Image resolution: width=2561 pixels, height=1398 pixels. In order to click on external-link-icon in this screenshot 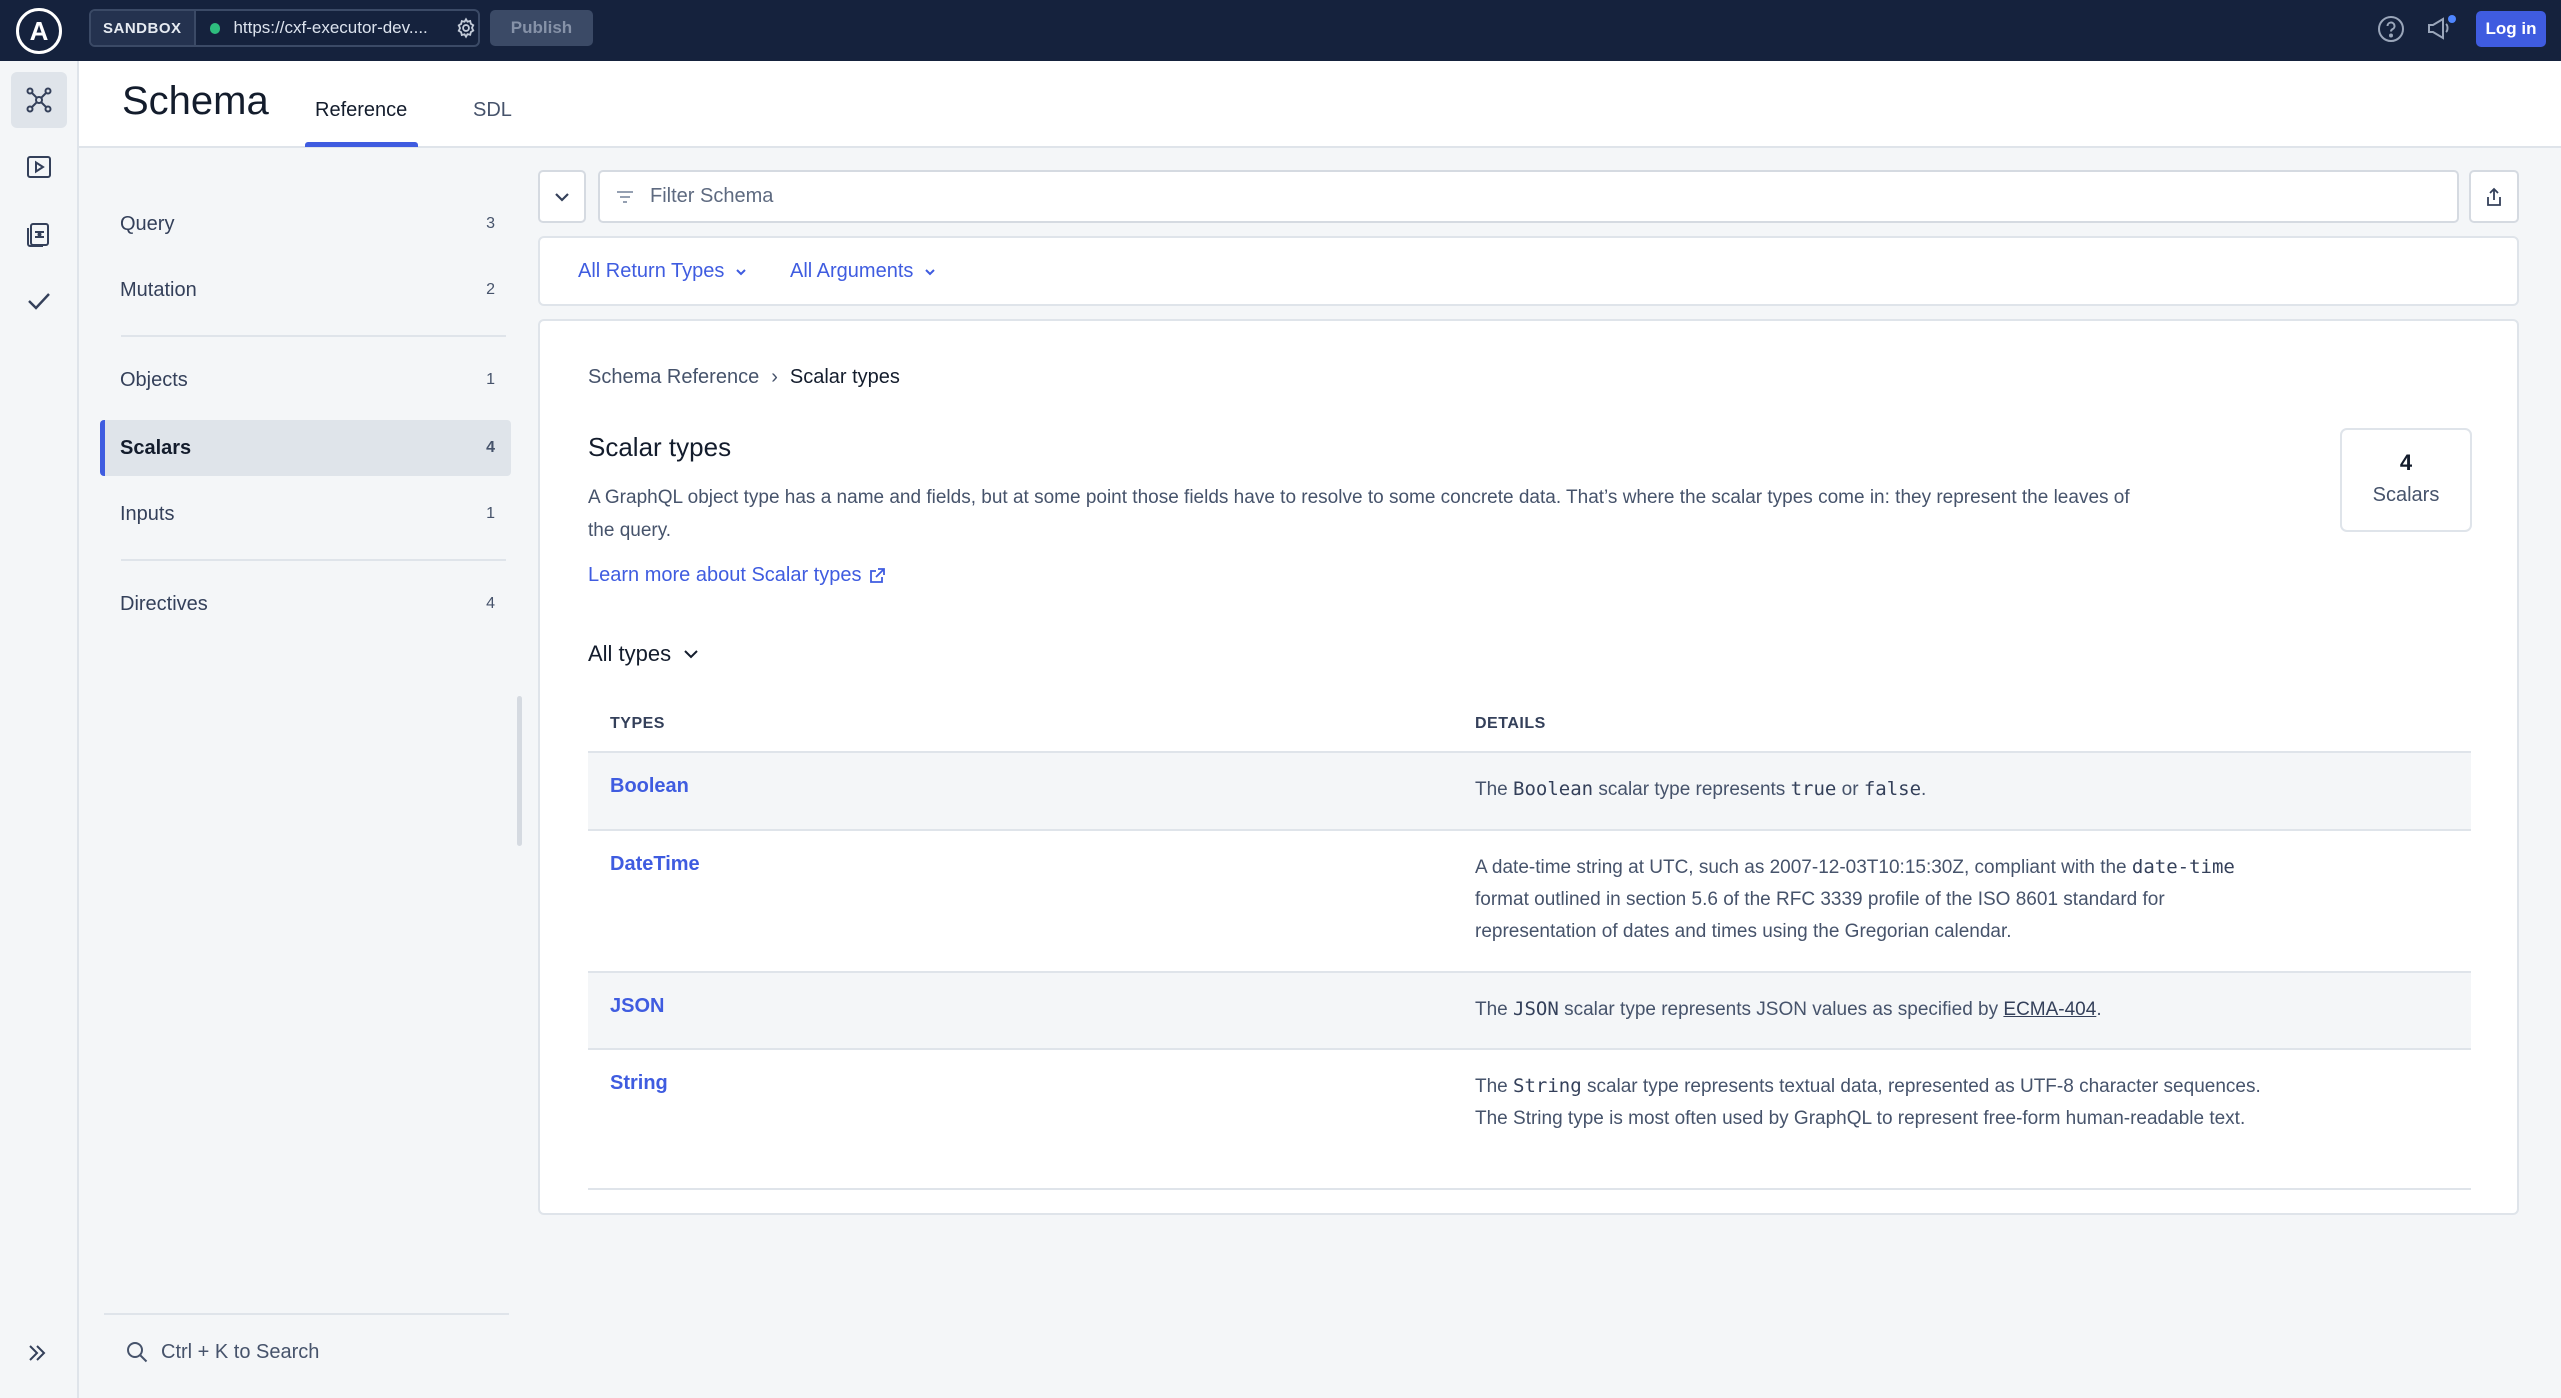, I will do `click(877, 575)`.